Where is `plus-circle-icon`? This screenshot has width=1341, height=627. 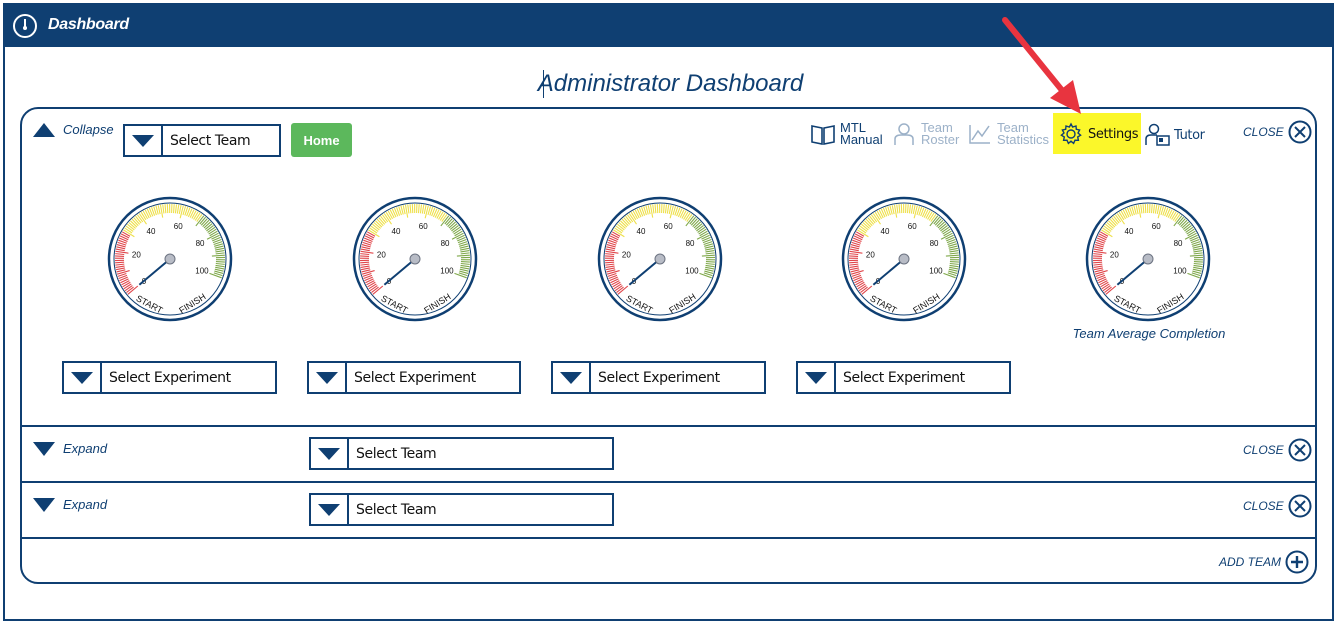
plus-circle-icon is located at coordinates (1297, 562).